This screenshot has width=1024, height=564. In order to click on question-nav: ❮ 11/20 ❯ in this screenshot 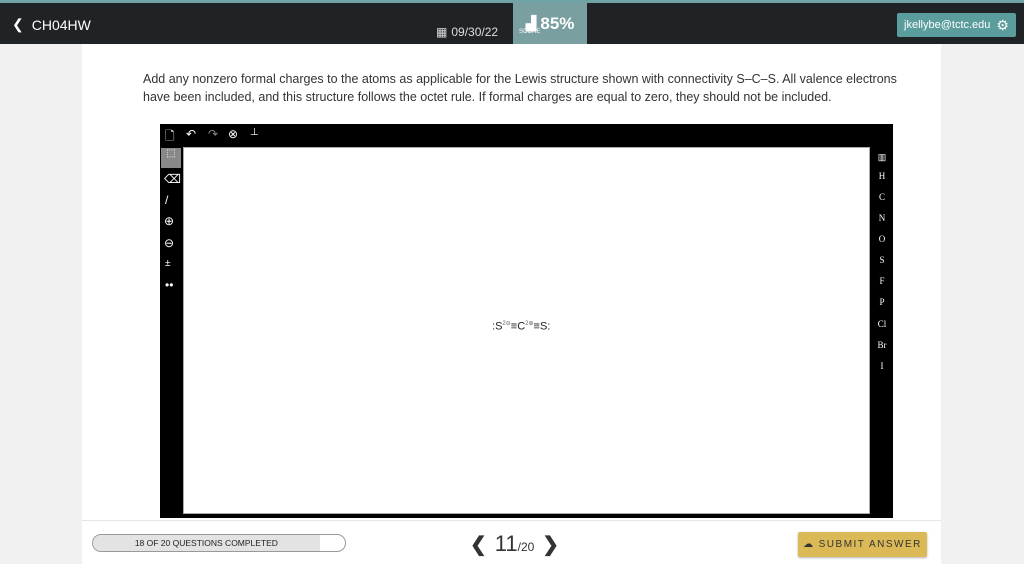, I will do `click(514, 544)`.